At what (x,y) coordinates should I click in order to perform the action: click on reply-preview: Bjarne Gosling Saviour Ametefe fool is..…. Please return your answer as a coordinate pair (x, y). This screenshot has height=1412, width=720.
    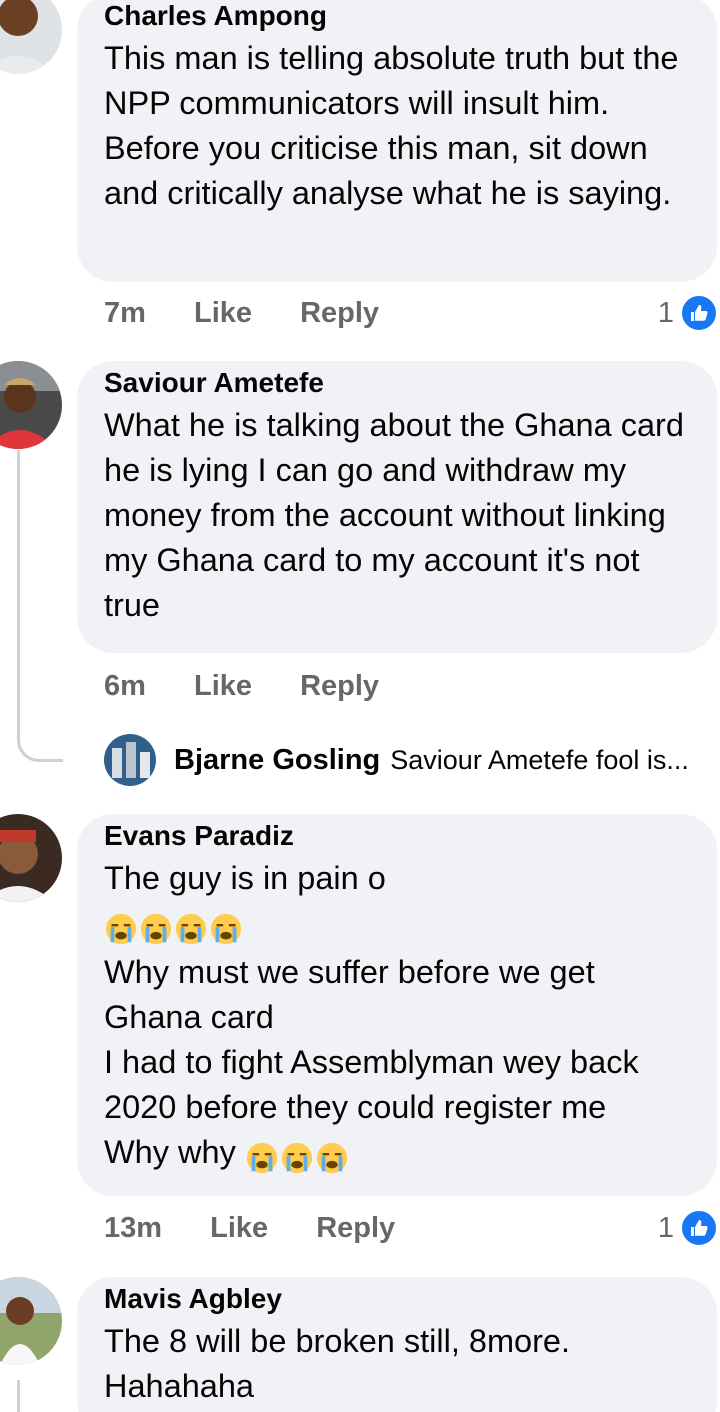
    Looking at the image, I should click on (396, 760).